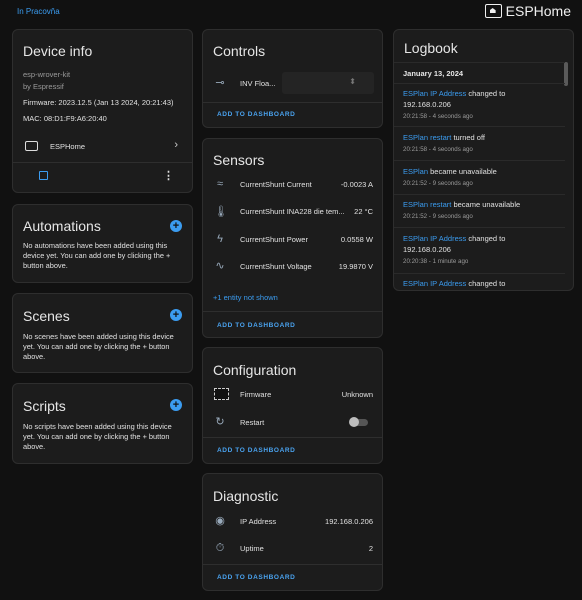  Describe the element at coordinates (176, 405) in the screenshot. I see `add-script-button: +` at that location.